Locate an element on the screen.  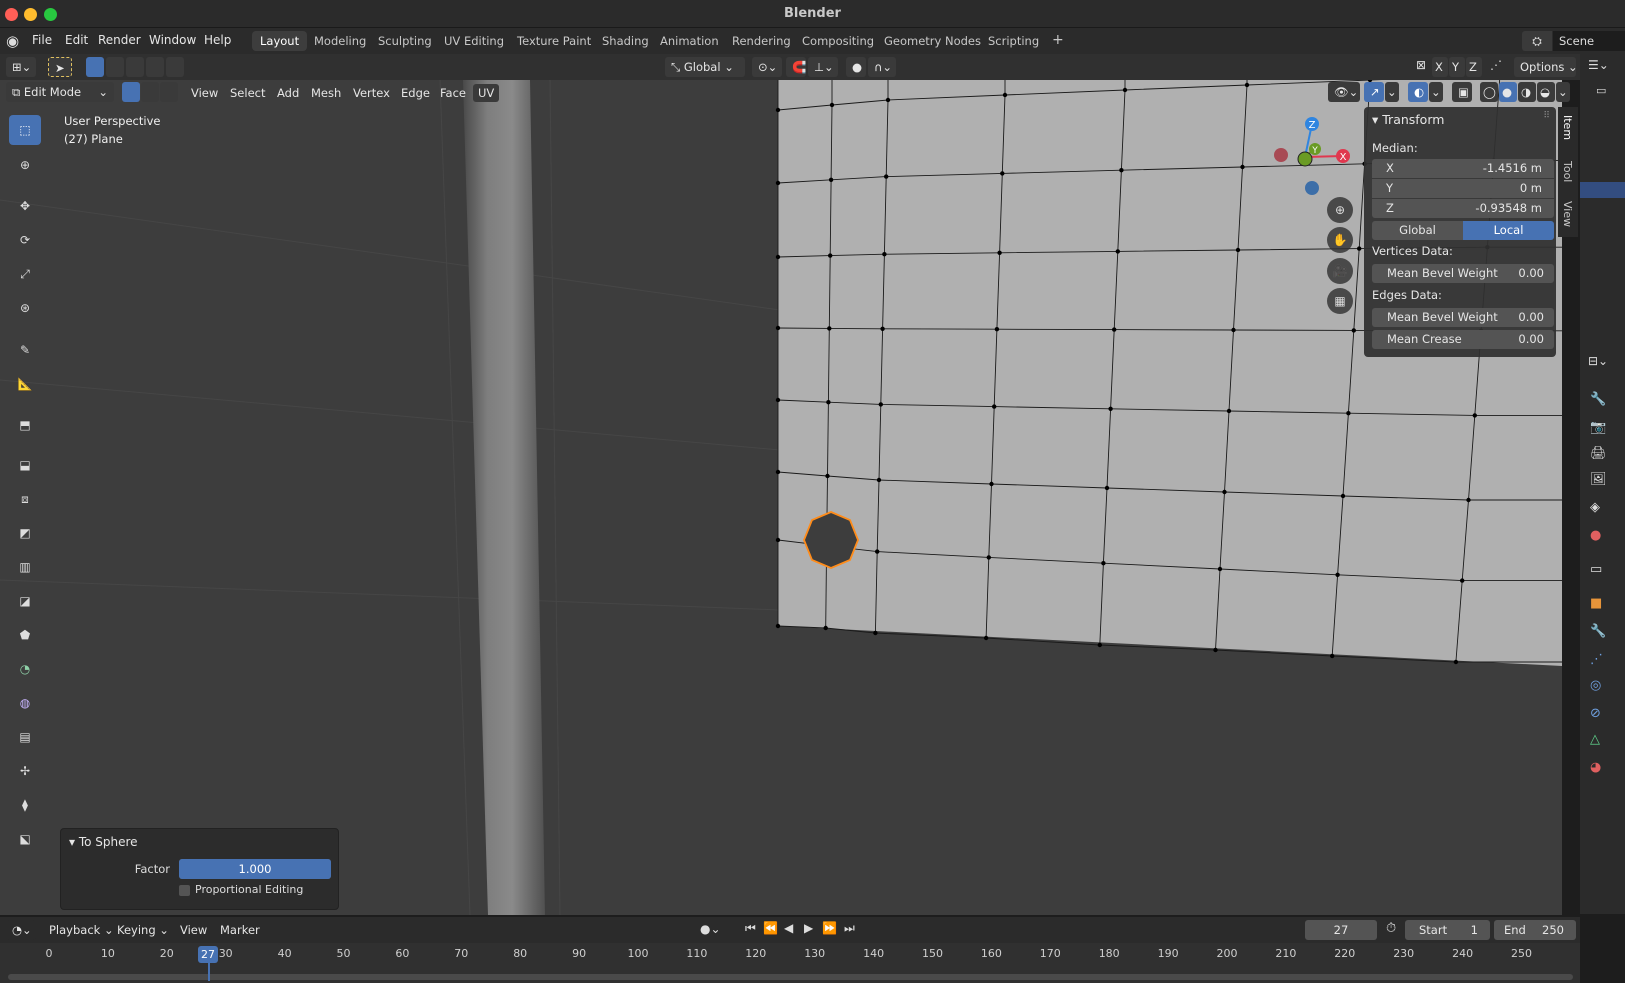
proportional-edit-icon: ● is located at coordinates (856, 67).